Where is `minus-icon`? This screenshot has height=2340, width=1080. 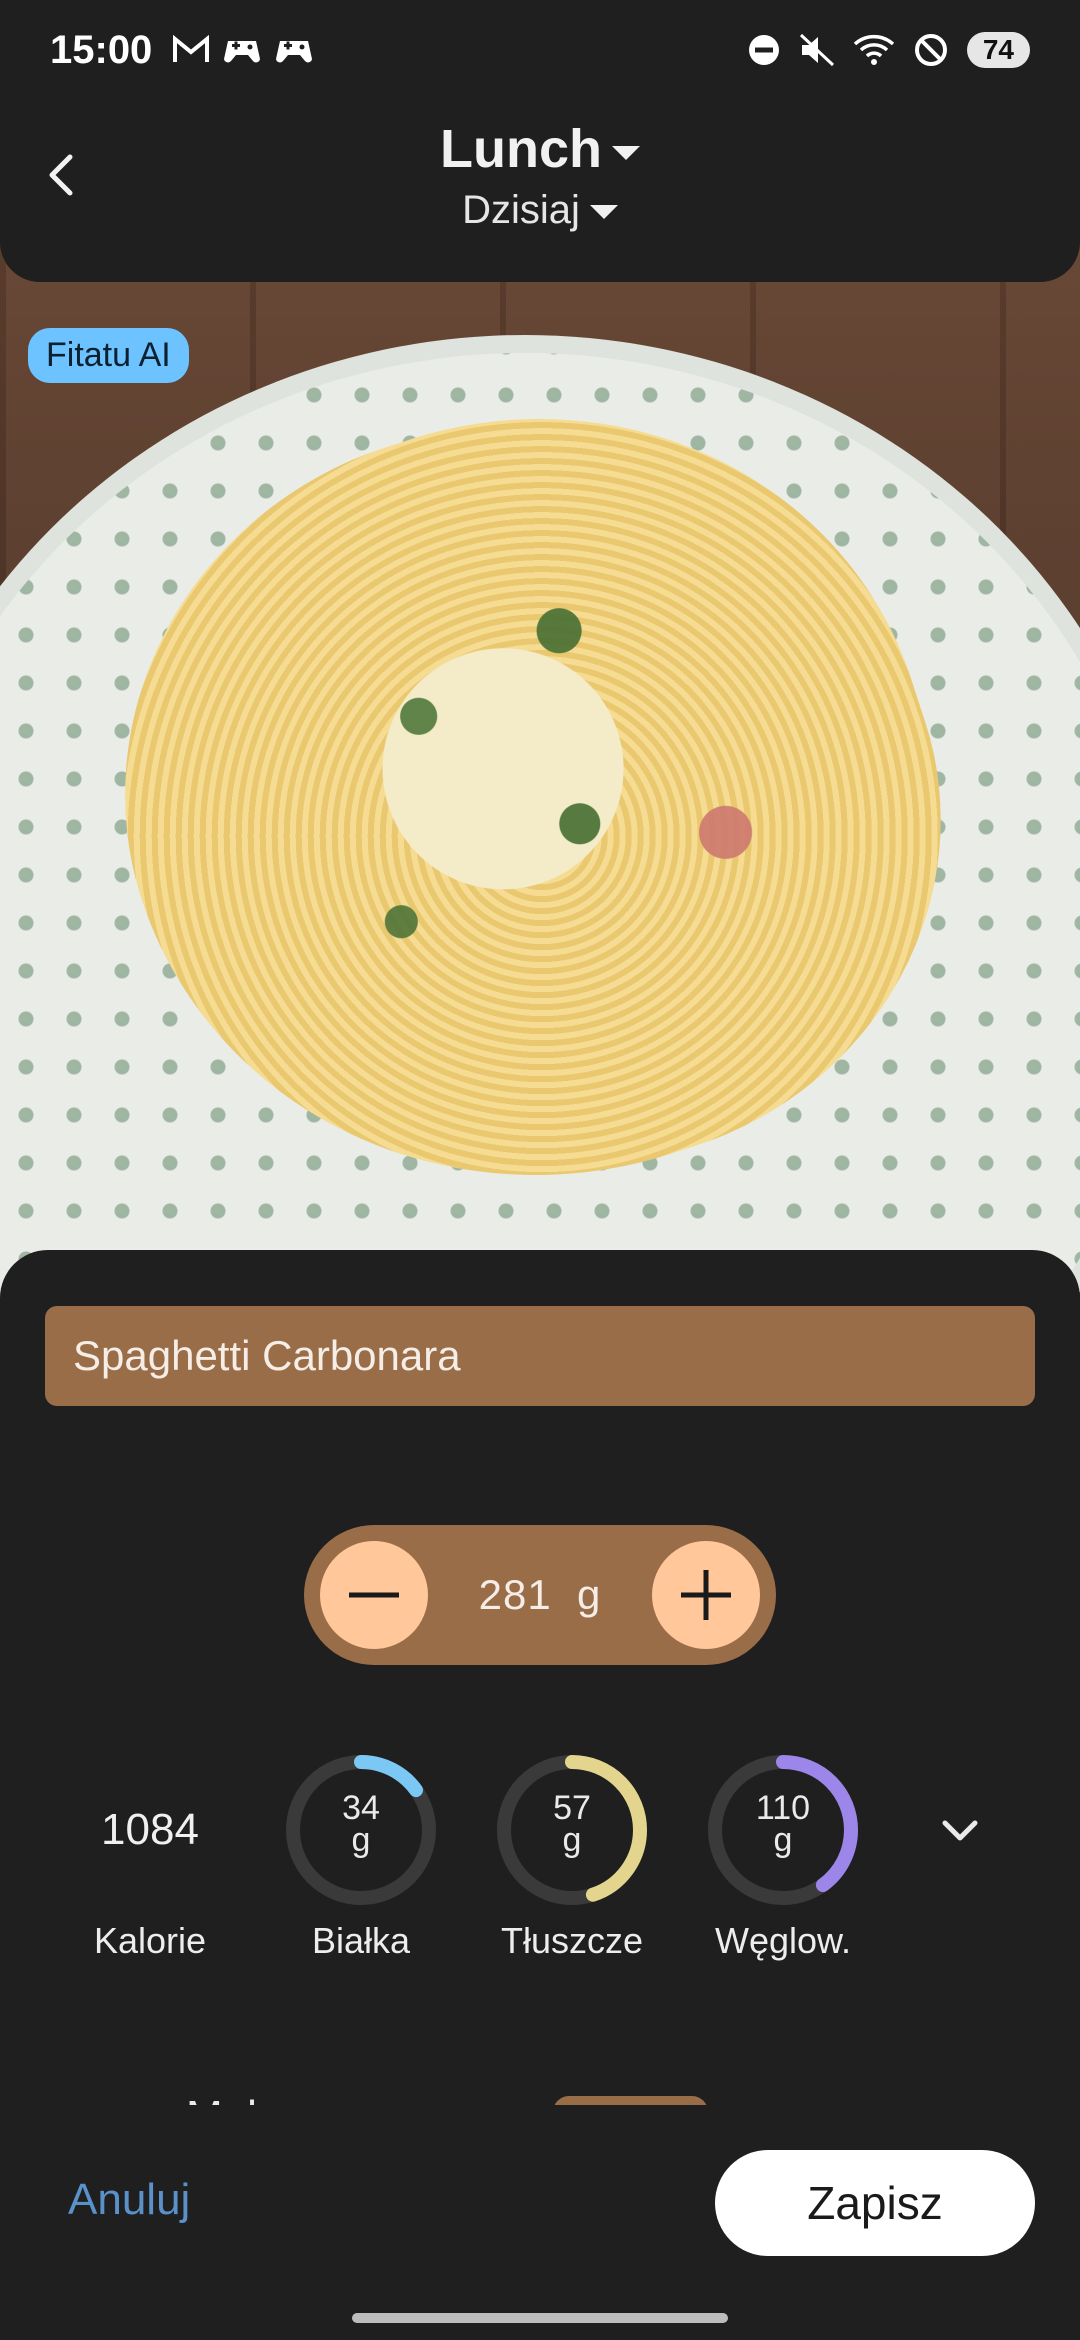 minus-icon is located at coordinates (374, 1595).